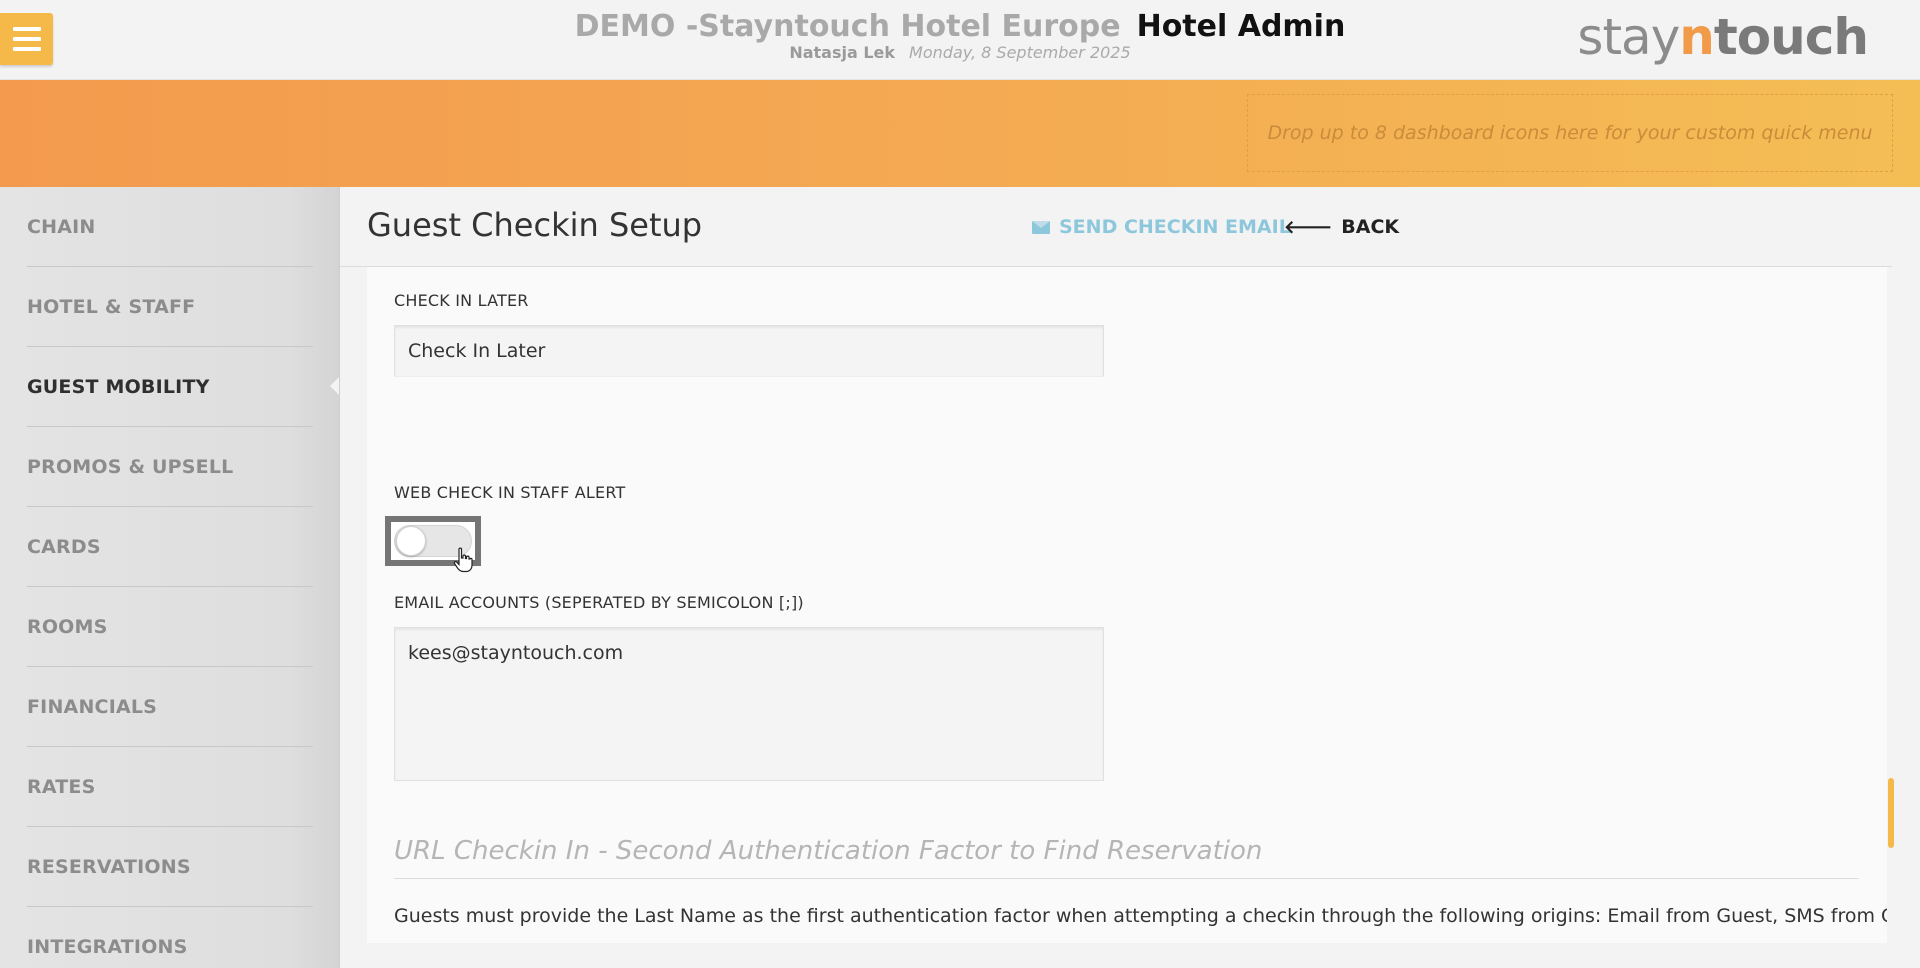 This screenshot has width=1920, height=968. I want to click on check-in-later-input: Check In Later, so click(749, 351).